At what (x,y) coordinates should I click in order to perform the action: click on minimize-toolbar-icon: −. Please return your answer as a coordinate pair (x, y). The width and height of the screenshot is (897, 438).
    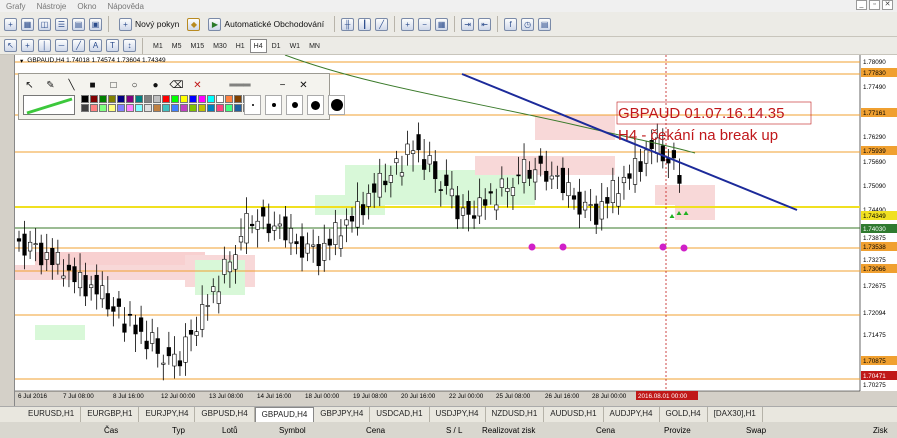
    Looking at the image, I should click on (282, 85).